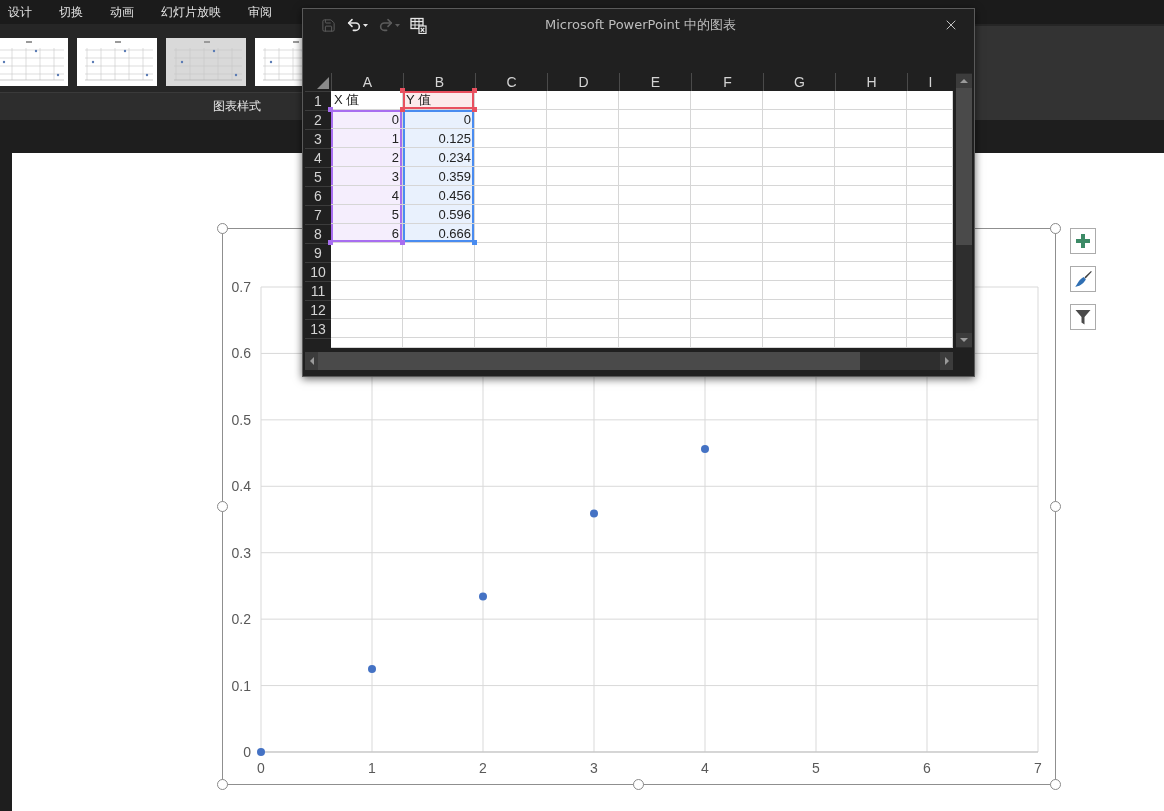 Image resolution: width=1164 pixels, height=811 pixels. I want to click on chart-style-button, so click(1083, 279).